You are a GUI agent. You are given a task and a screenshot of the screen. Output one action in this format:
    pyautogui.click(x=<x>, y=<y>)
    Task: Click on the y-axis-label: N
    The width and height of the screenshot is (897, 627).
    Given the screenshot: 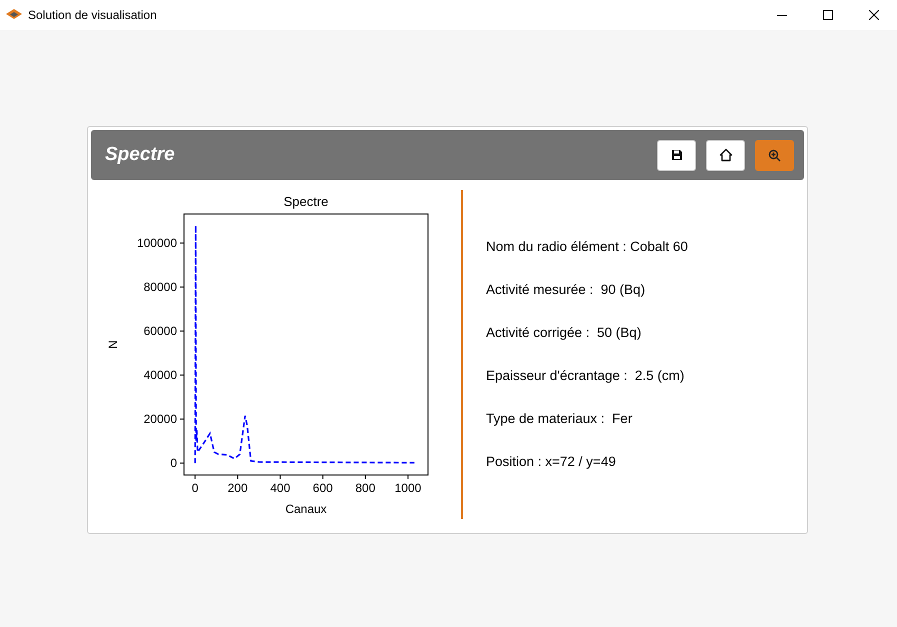 What is the action you would take?
    pyautogui.click(x=113, y=344)
    